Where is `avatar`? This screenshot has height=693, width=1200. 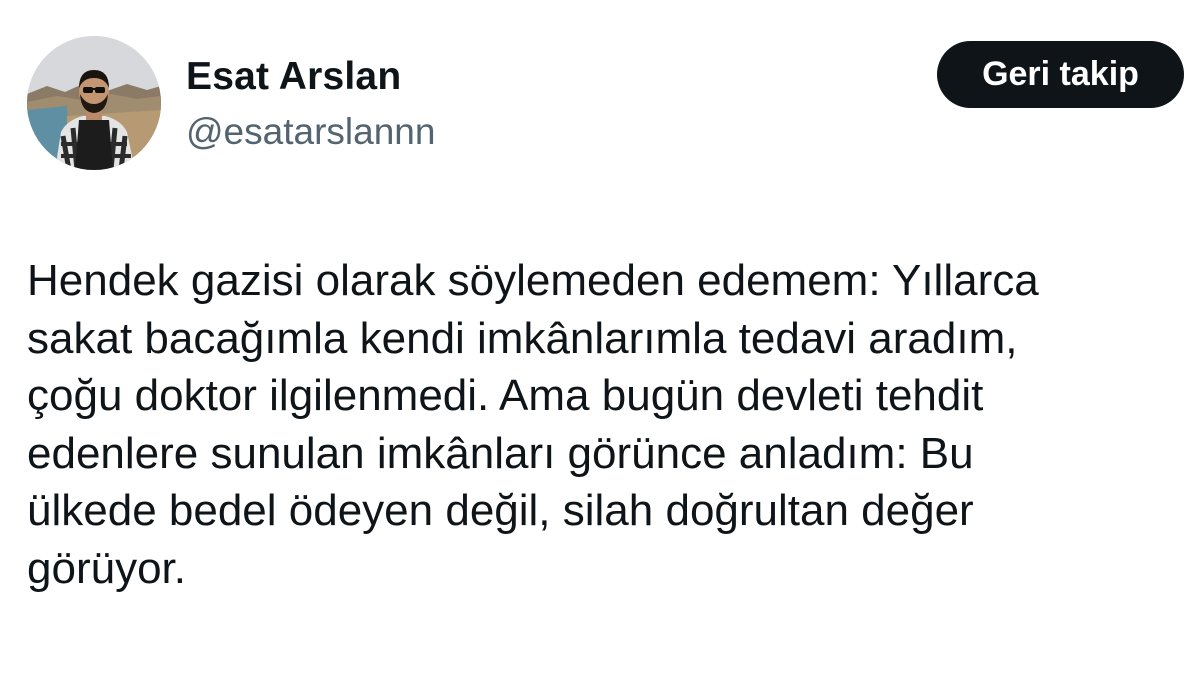
avatar is located at coordinates (94, 103).